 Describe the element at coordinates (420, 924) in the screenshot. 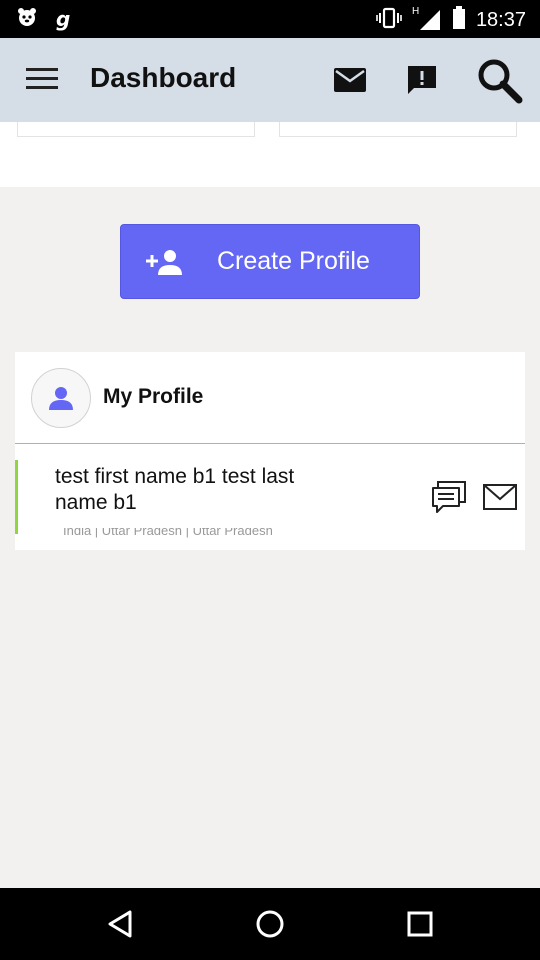

I see `recents-icon` at that location.